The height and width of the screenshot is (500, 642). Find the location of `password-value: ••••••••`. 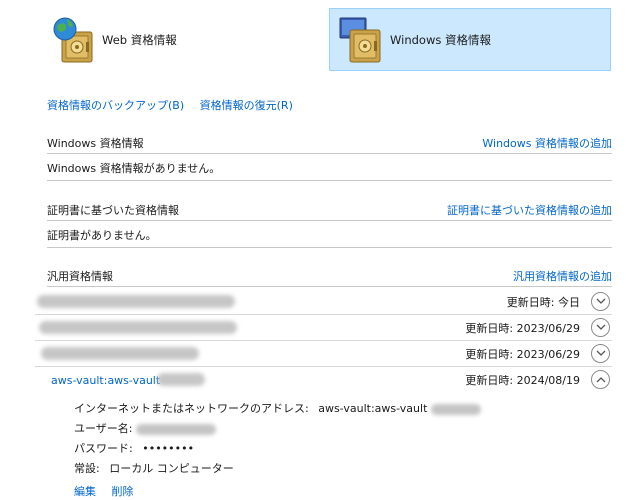

password-value: •••••••• is located at coordinates (168, 448).